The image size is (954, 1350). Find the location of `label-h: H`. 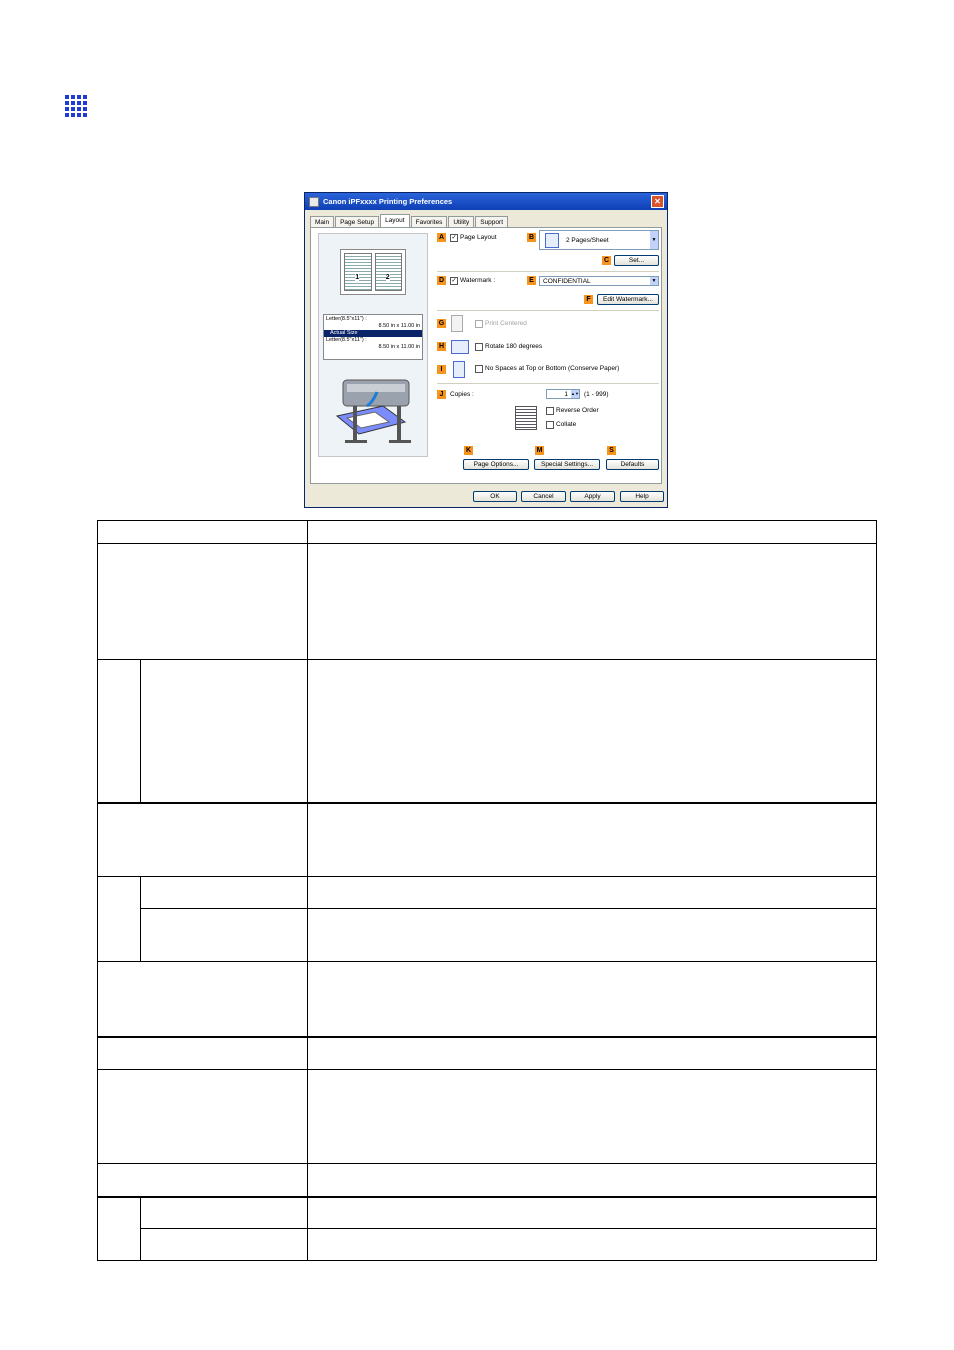

label-h: H is located at coordinates (441, 346).